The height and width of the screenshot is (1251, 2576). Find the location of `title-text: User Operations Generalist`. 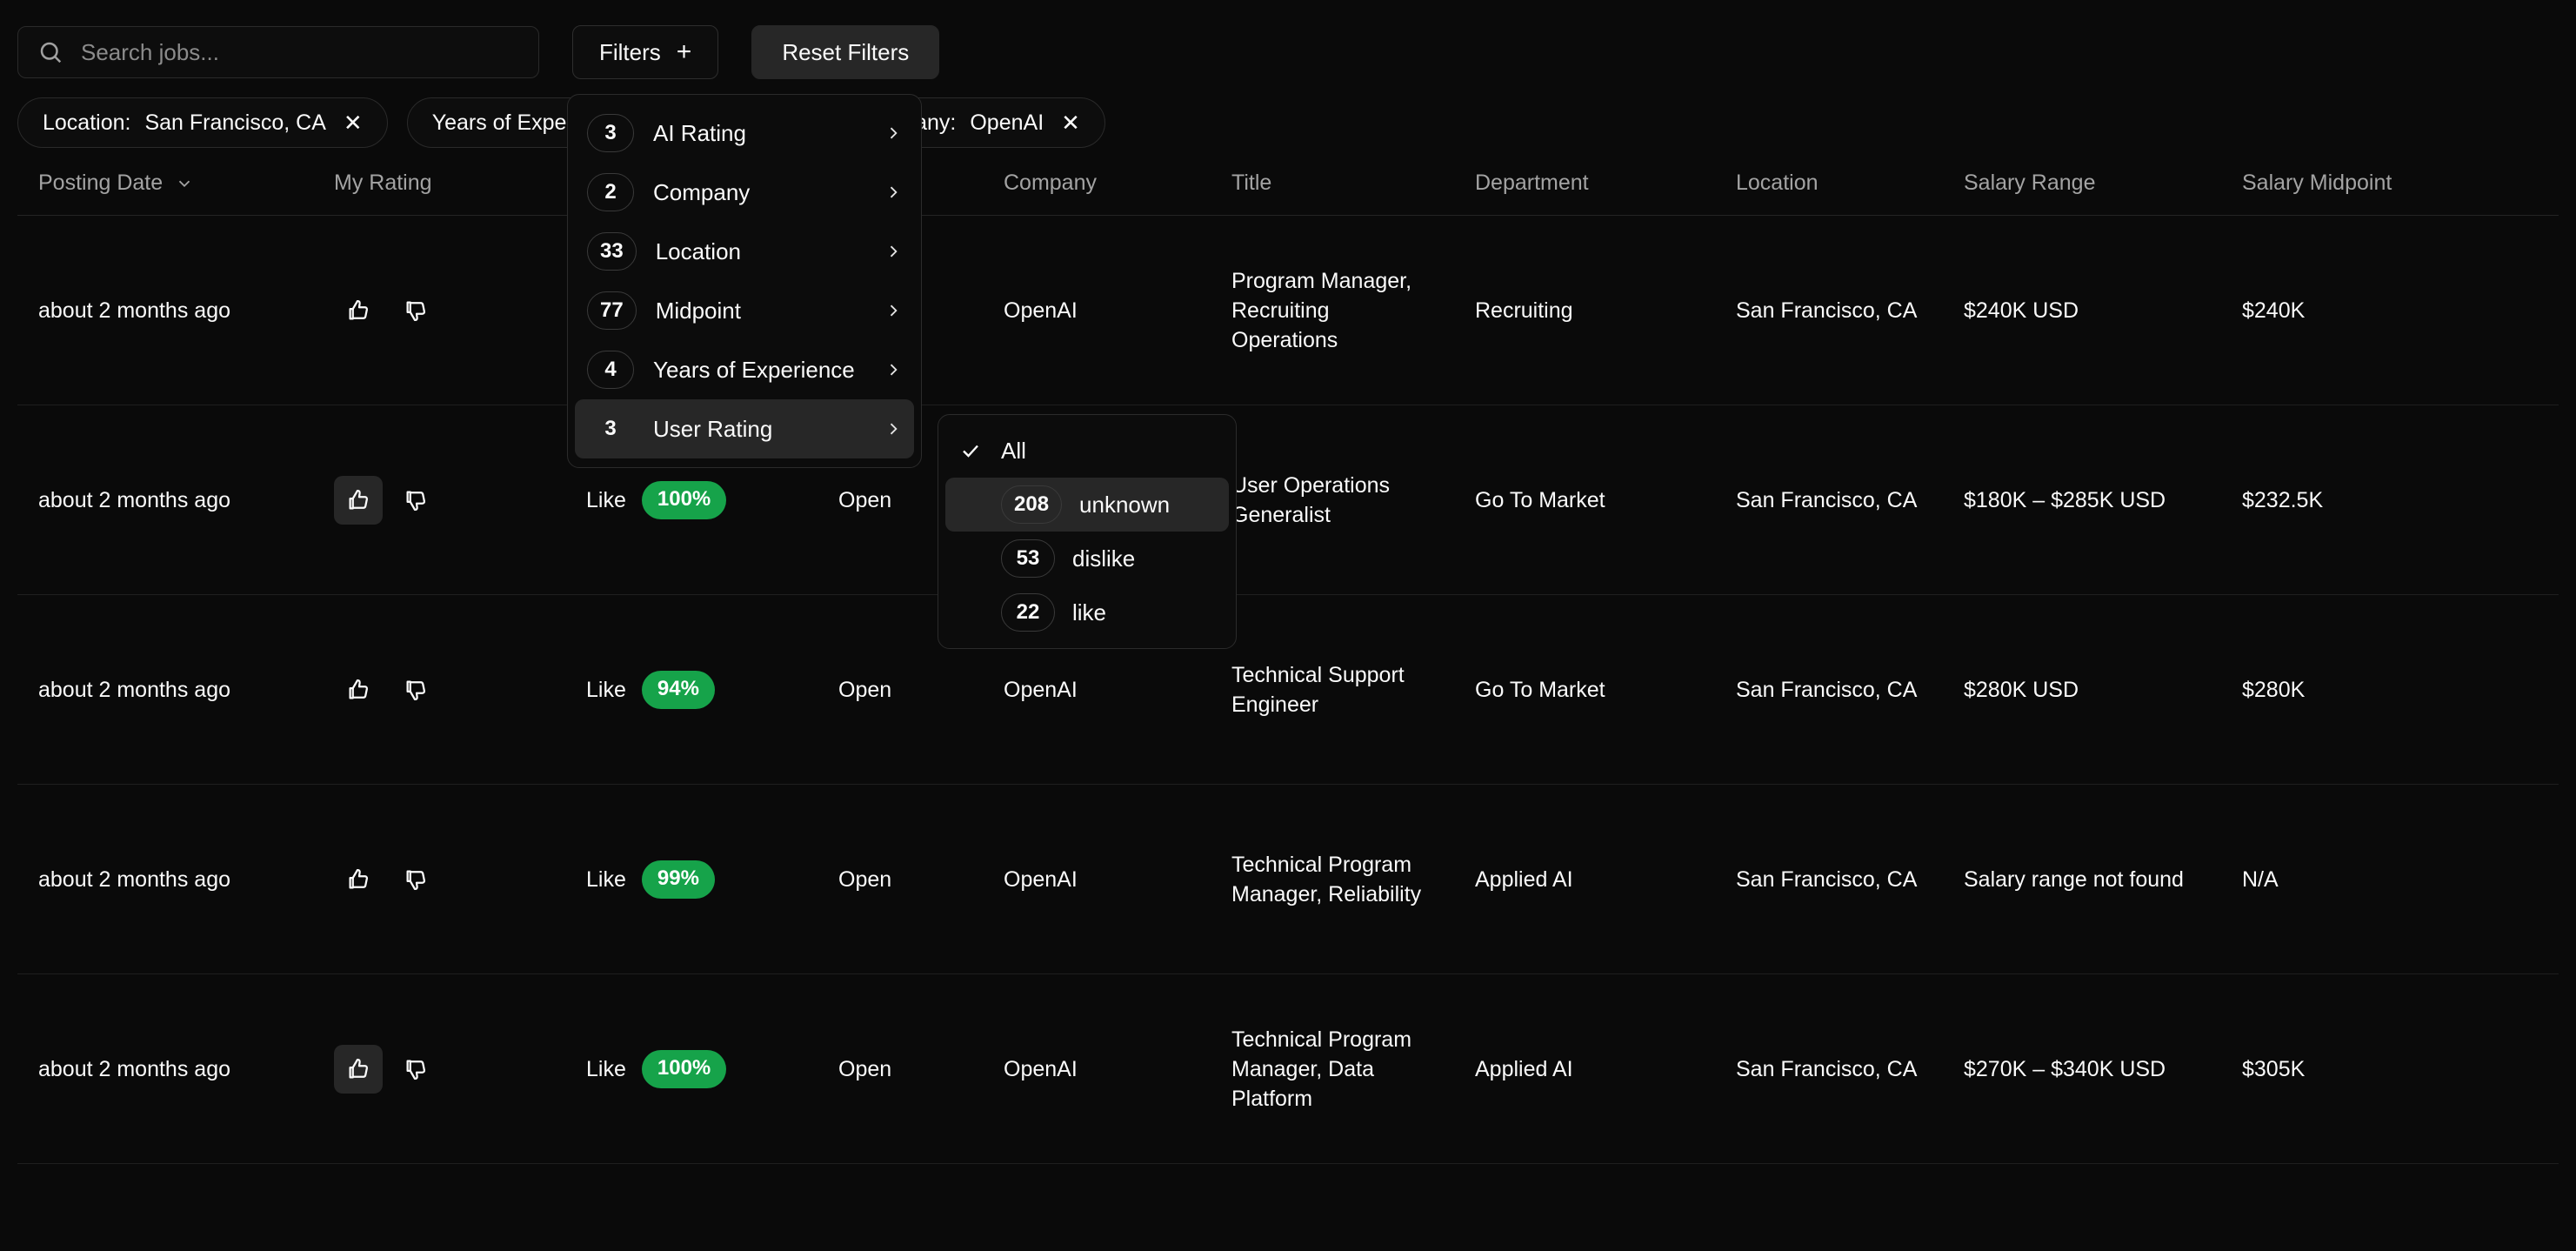

title-text: User Operations Generalist is located at coordinates (1311, 499).